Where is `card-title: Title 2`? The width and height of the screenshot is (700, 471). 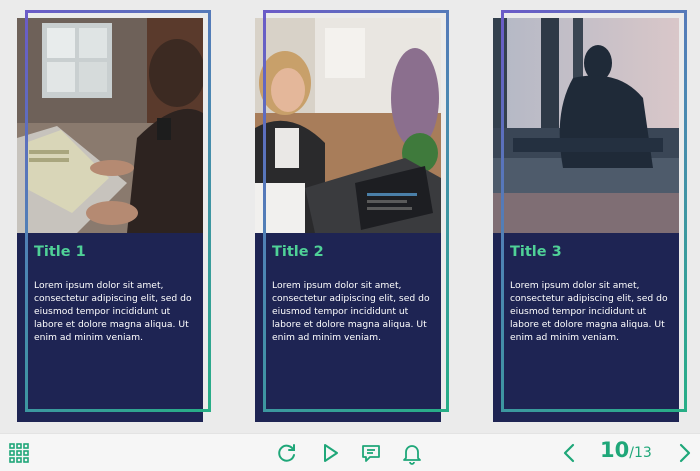 card-title: Title 2 is located at coordinates (298, 252).